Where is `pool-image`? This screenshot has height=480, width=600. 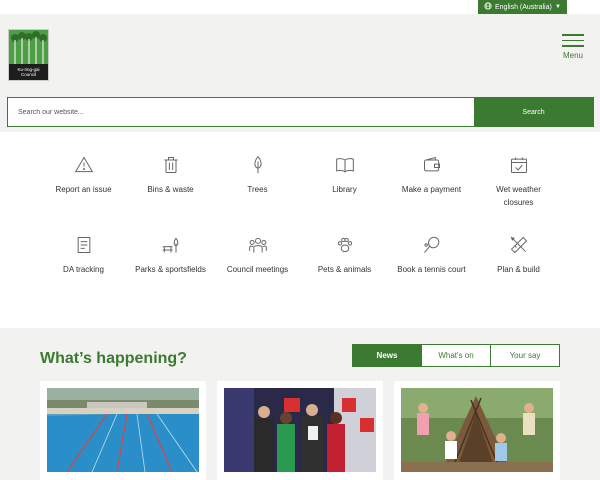 pool-image is located at coordinates (123, 430).